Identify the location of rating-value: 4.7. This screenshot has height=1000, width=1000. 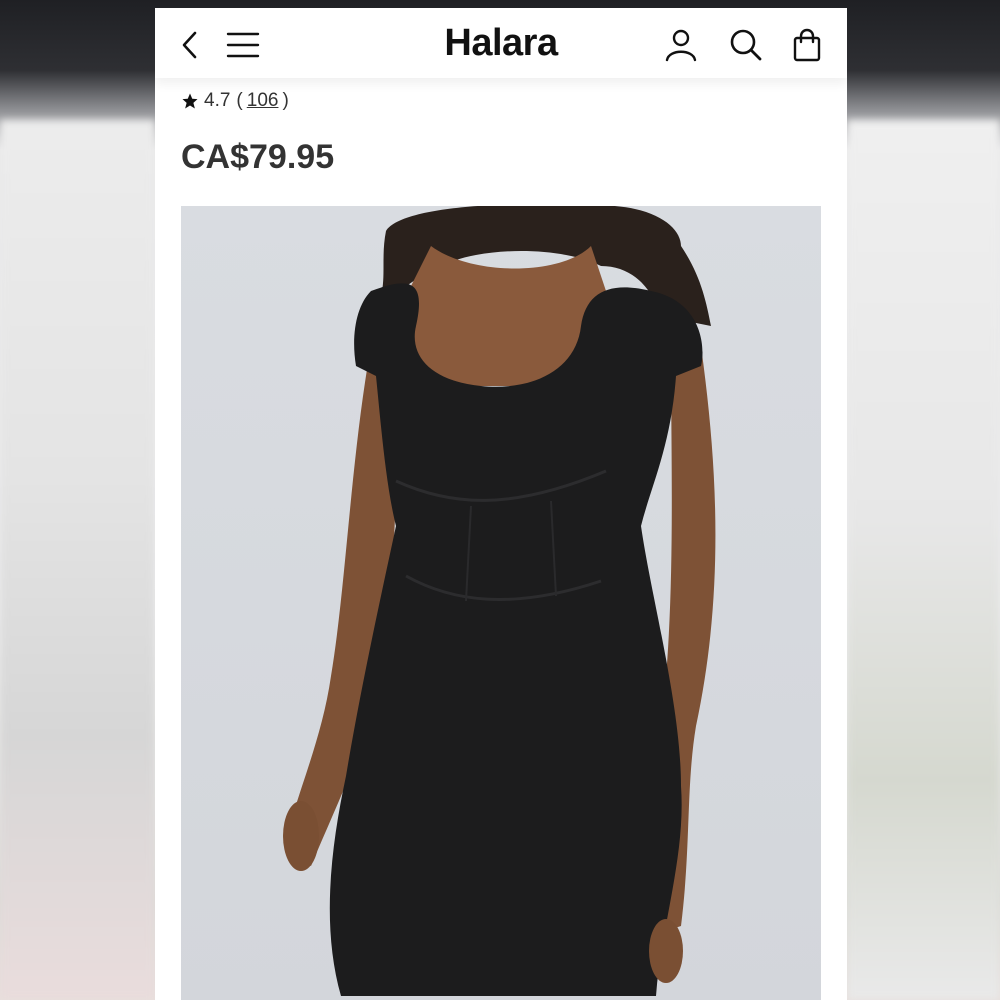
(217, 100).